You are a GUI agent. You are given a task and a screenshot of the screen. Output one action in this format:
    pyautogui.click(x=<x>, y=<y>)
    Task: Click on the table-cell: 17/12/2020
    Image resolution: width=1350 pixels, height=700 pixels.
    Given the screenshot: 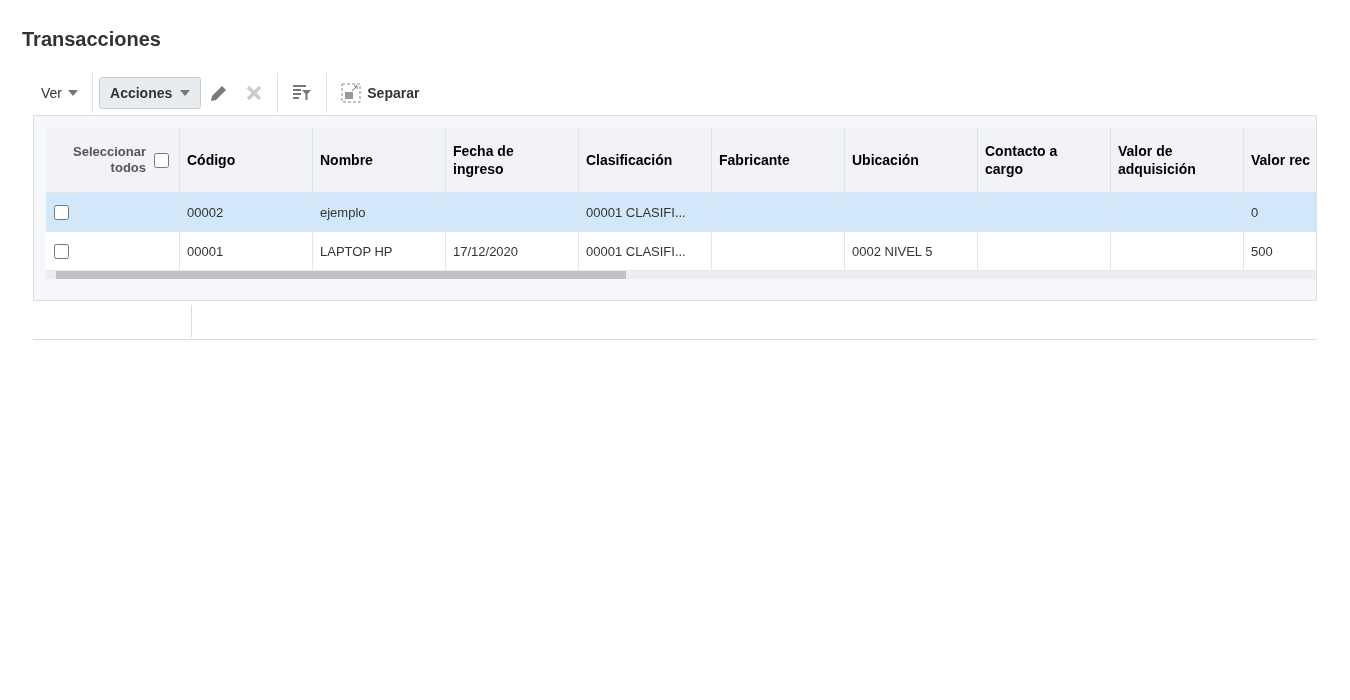 What is the action you would take?
    pyautogui.click(x=486, y=251)
    